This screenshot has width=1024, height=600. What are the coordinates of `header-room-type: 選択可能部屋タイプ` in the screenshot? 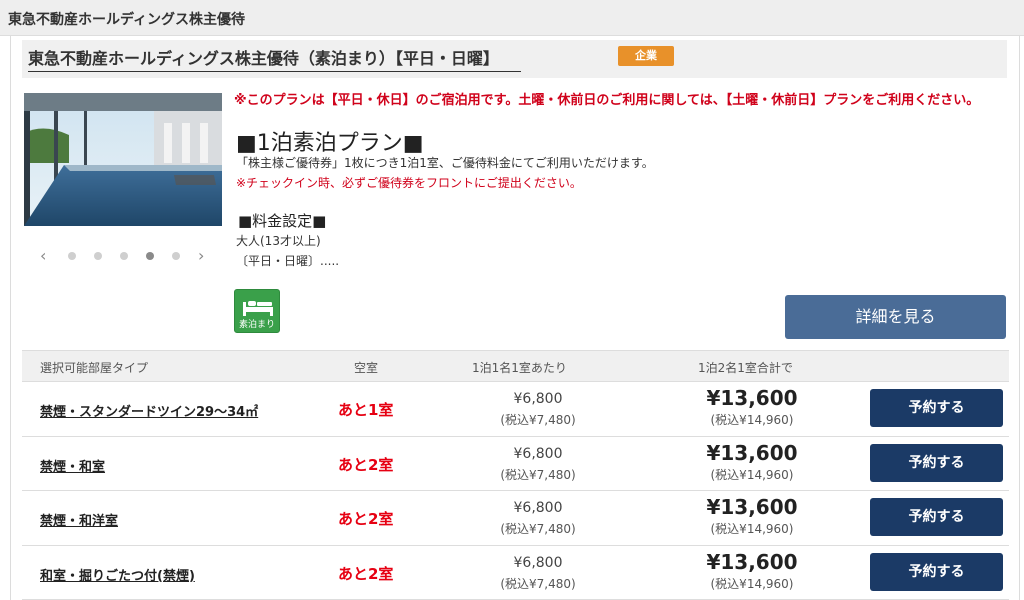 It's located at (94, 368).